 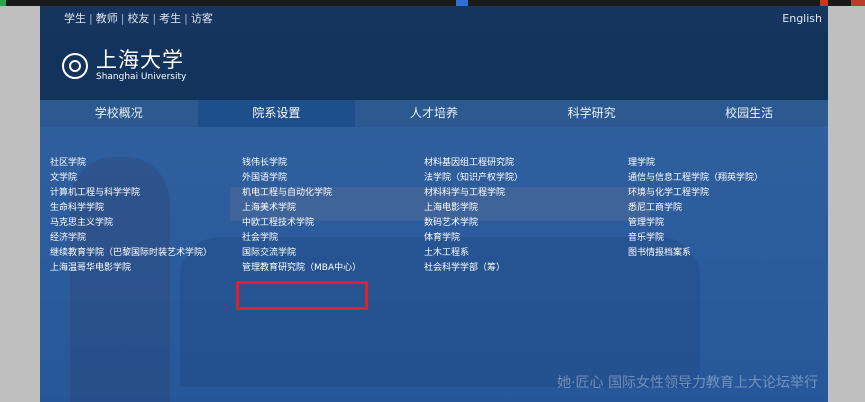 What do you see at coordinates (695, 193) in the screenshot?
I see `school-link: 环境与化学工程学院` at bounding box center [695, 193].